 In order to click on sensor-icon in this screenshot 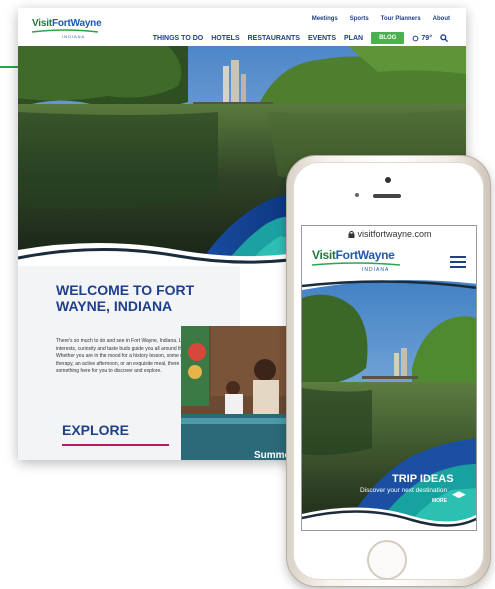, I will do `click(357, 195)`.